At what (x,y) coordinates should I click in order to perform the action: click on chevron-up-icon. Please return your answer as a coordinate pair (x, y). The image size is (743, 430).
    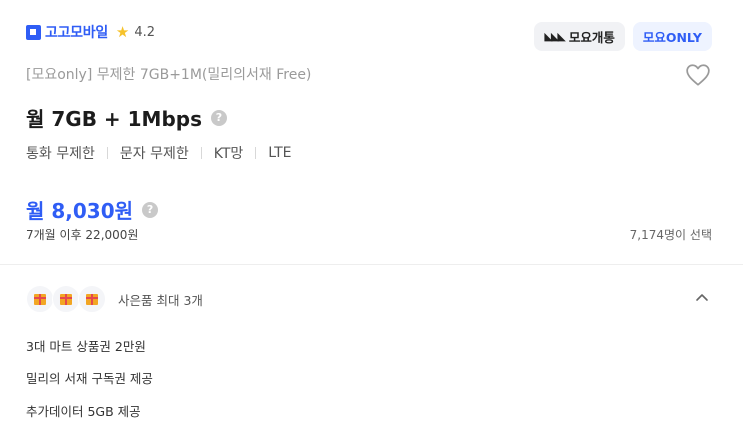
    Looking at the image, I should click on (702, 297).